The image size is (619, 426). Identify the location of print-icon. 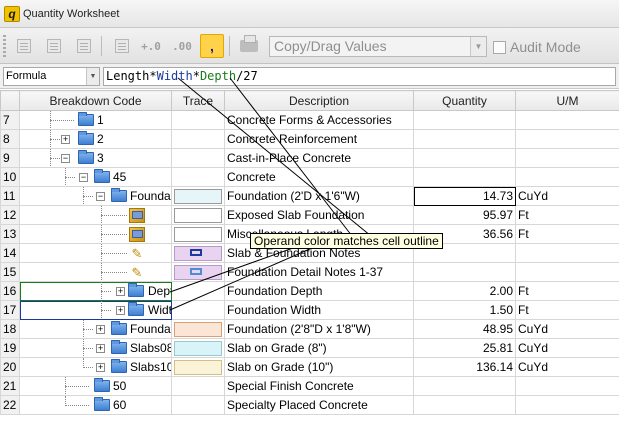
(249, 46).